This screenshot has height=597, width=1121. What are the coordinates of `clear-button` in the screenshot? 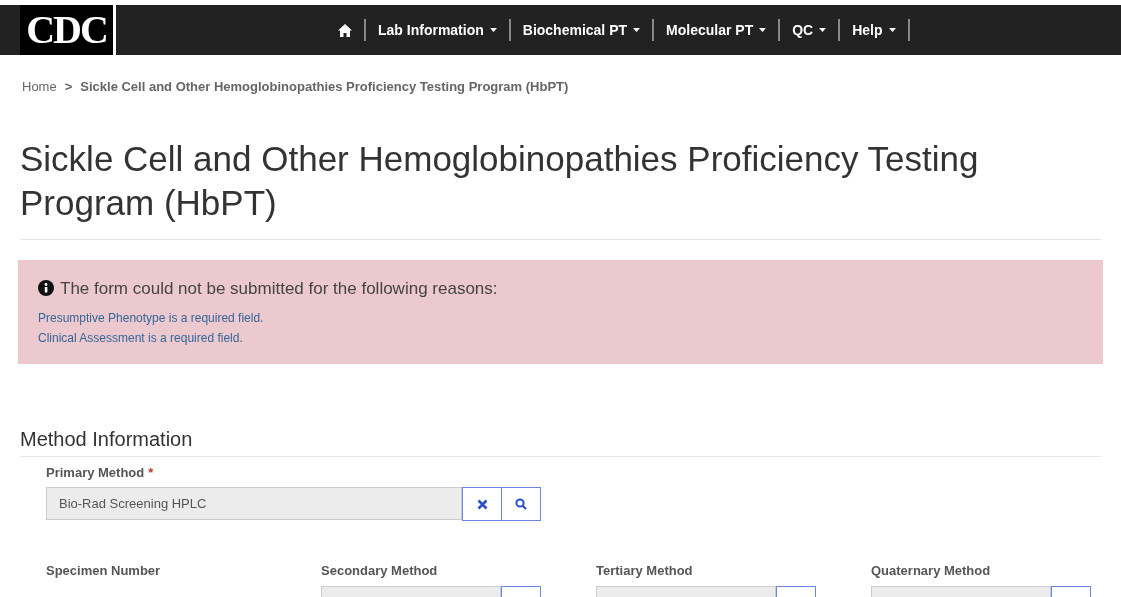 It's located at (482, 504).